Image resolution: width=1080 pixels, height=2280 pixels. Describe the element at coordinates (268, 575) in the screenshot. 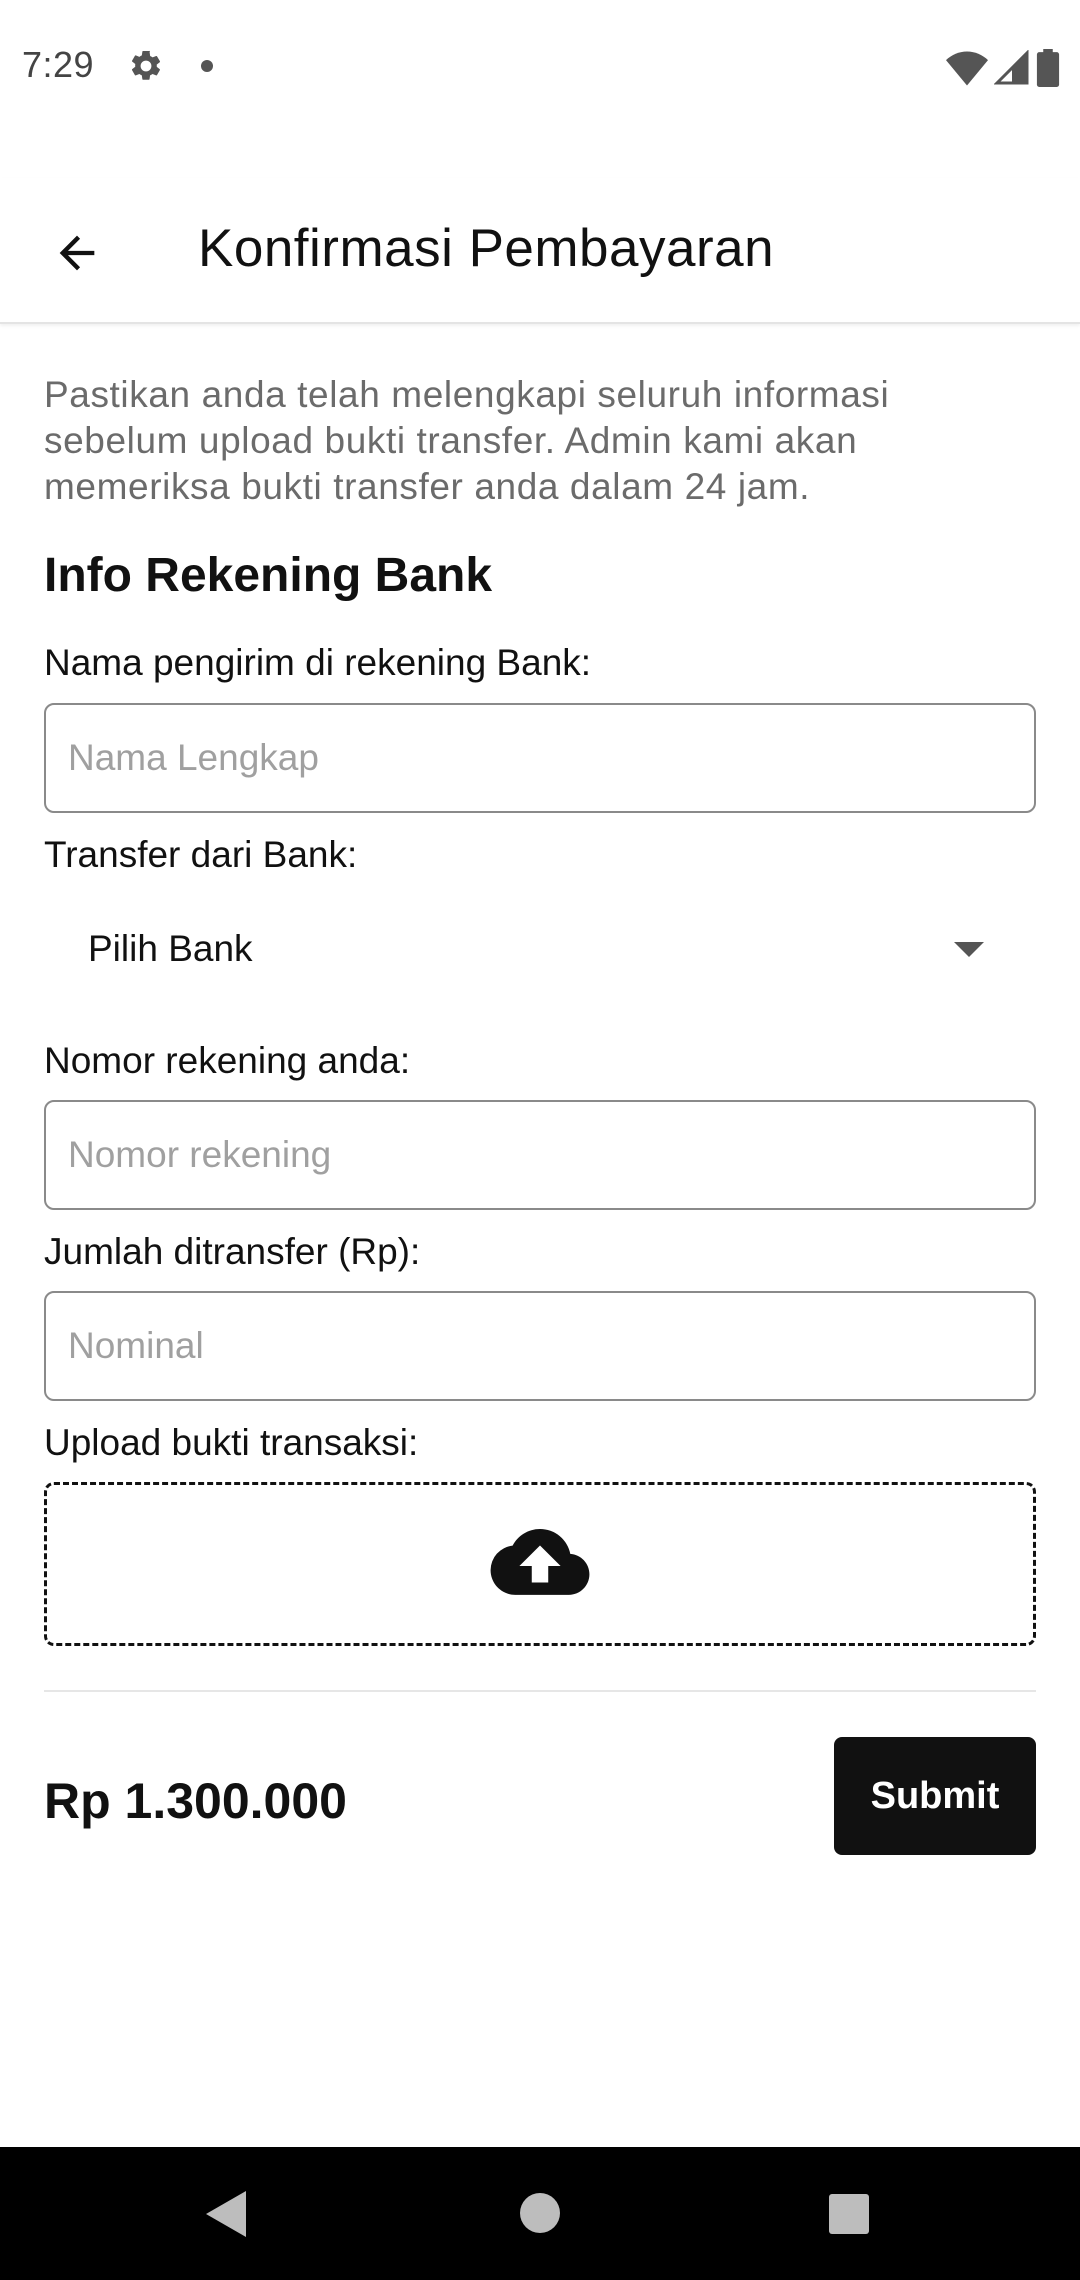

I see `section-title: Info Rekening Bank` at that location.